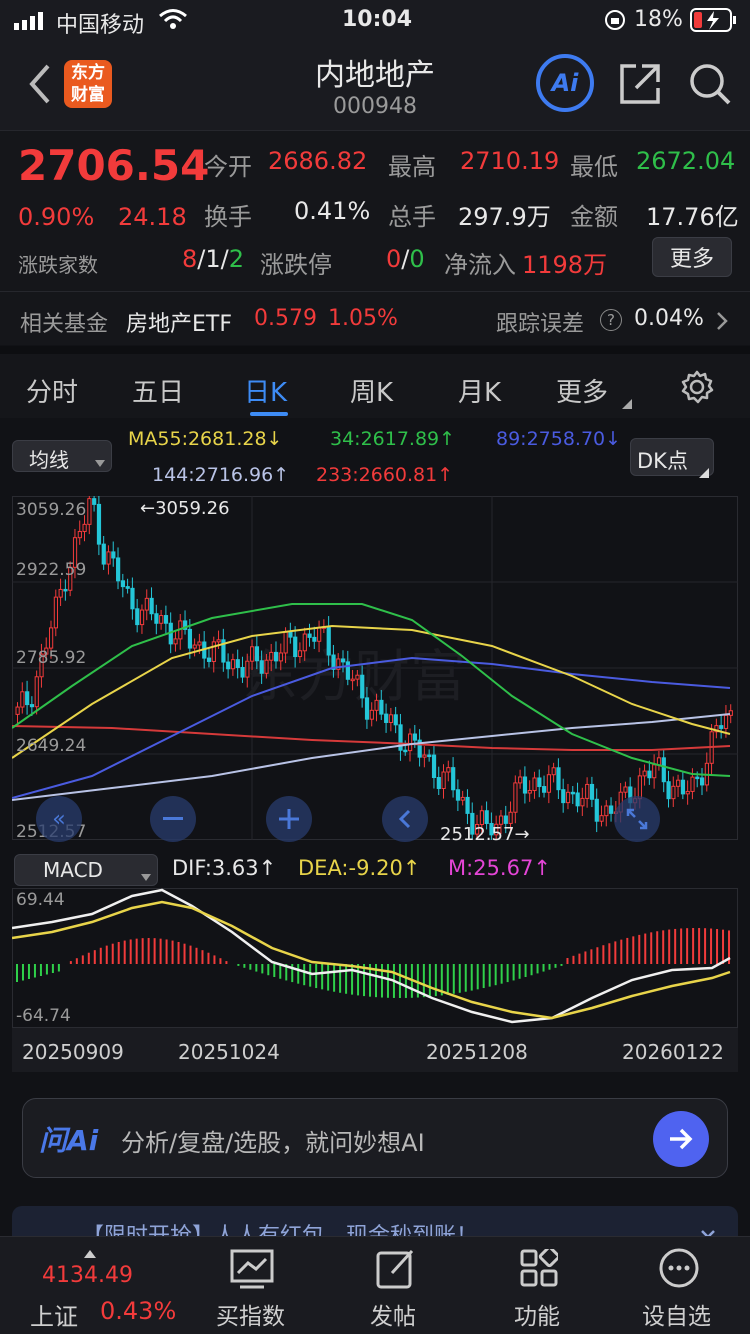 The image size is (750, 1334). What do you see at coordinates (672, 458) in the screenshot?
I see `dk-point-button: DK点` at bounding box center [672, 458].